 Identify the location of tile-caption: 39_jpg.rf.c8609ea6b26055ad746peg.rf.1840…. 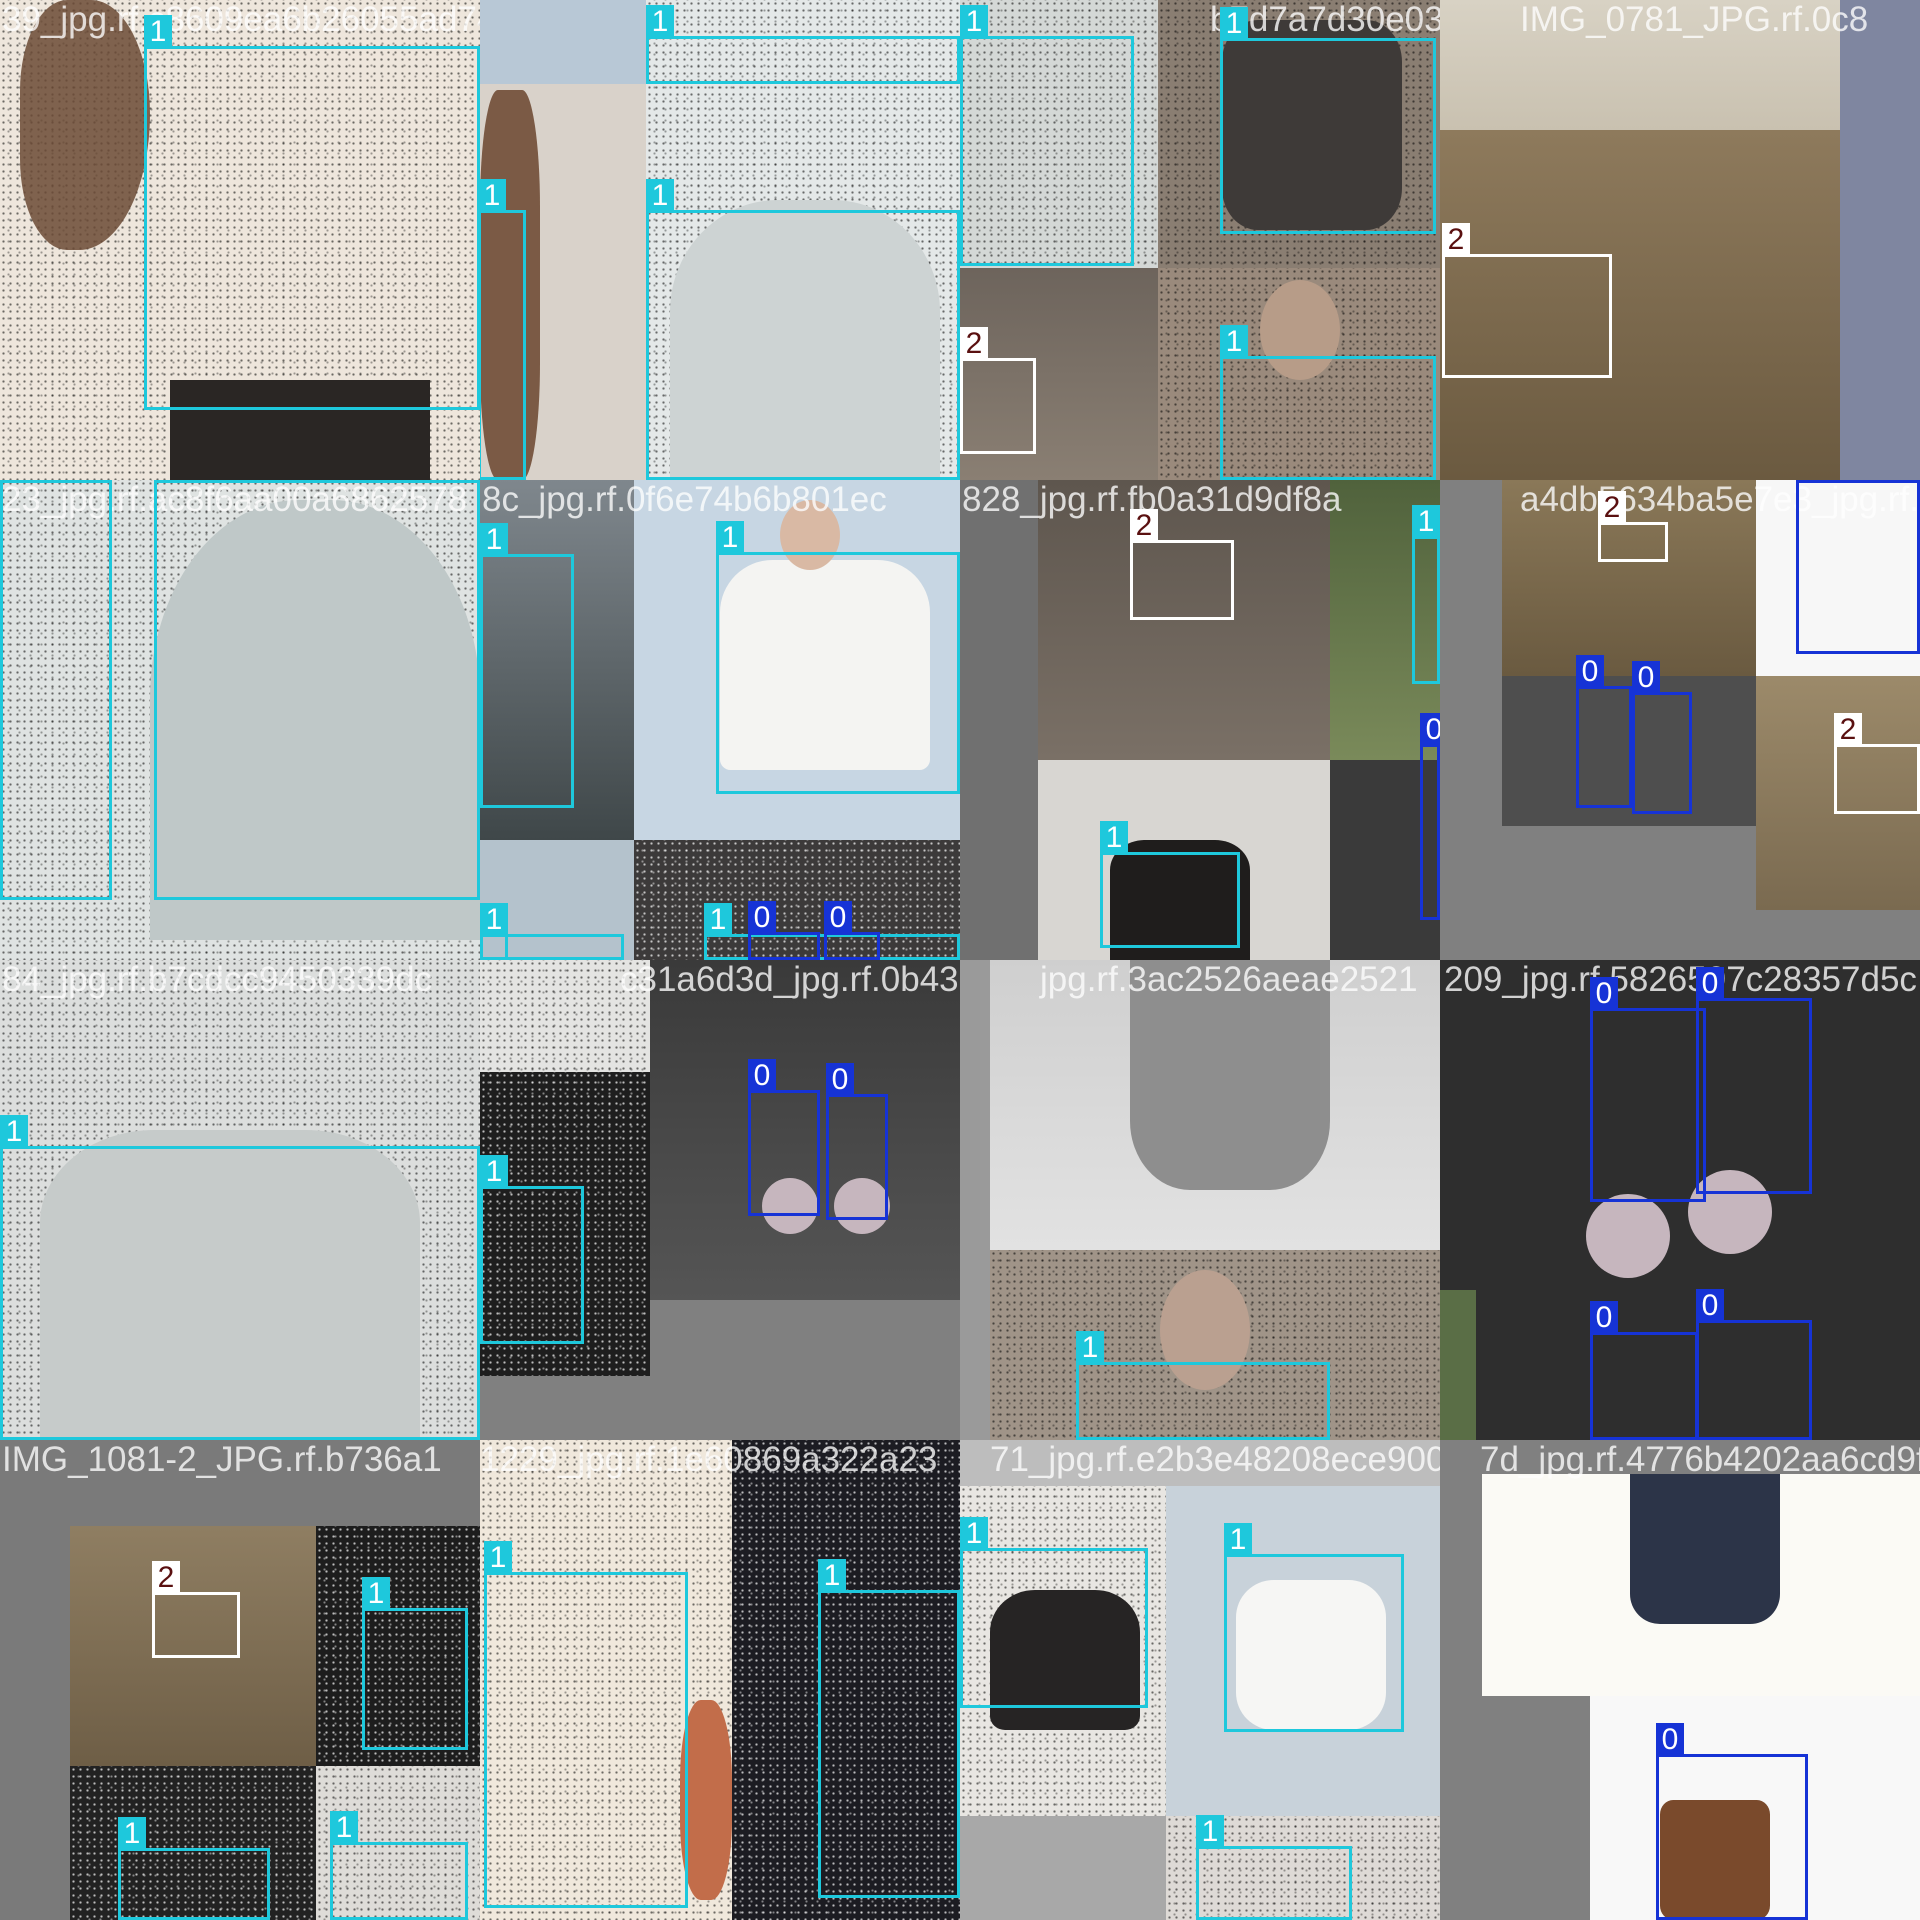
(241, 19).